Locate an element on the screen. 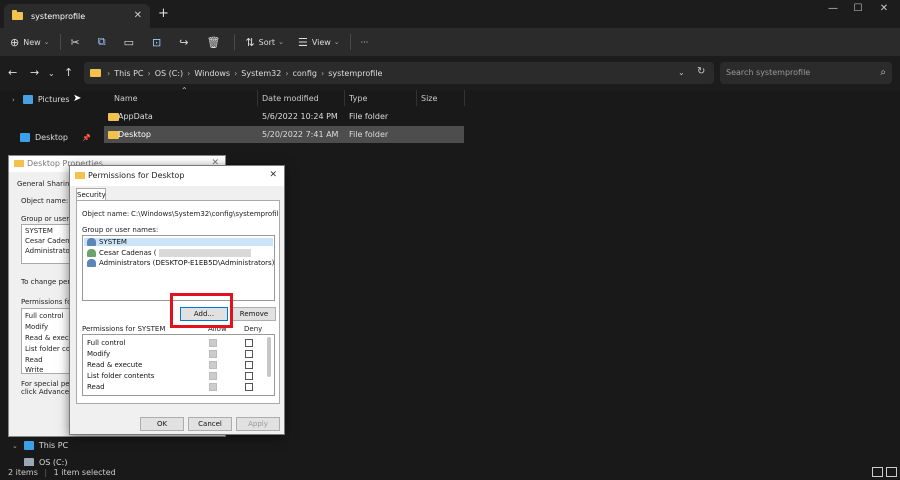 This screenshot has width=900, height=480. column-header-name: Name is located at coordinates (126, 98).